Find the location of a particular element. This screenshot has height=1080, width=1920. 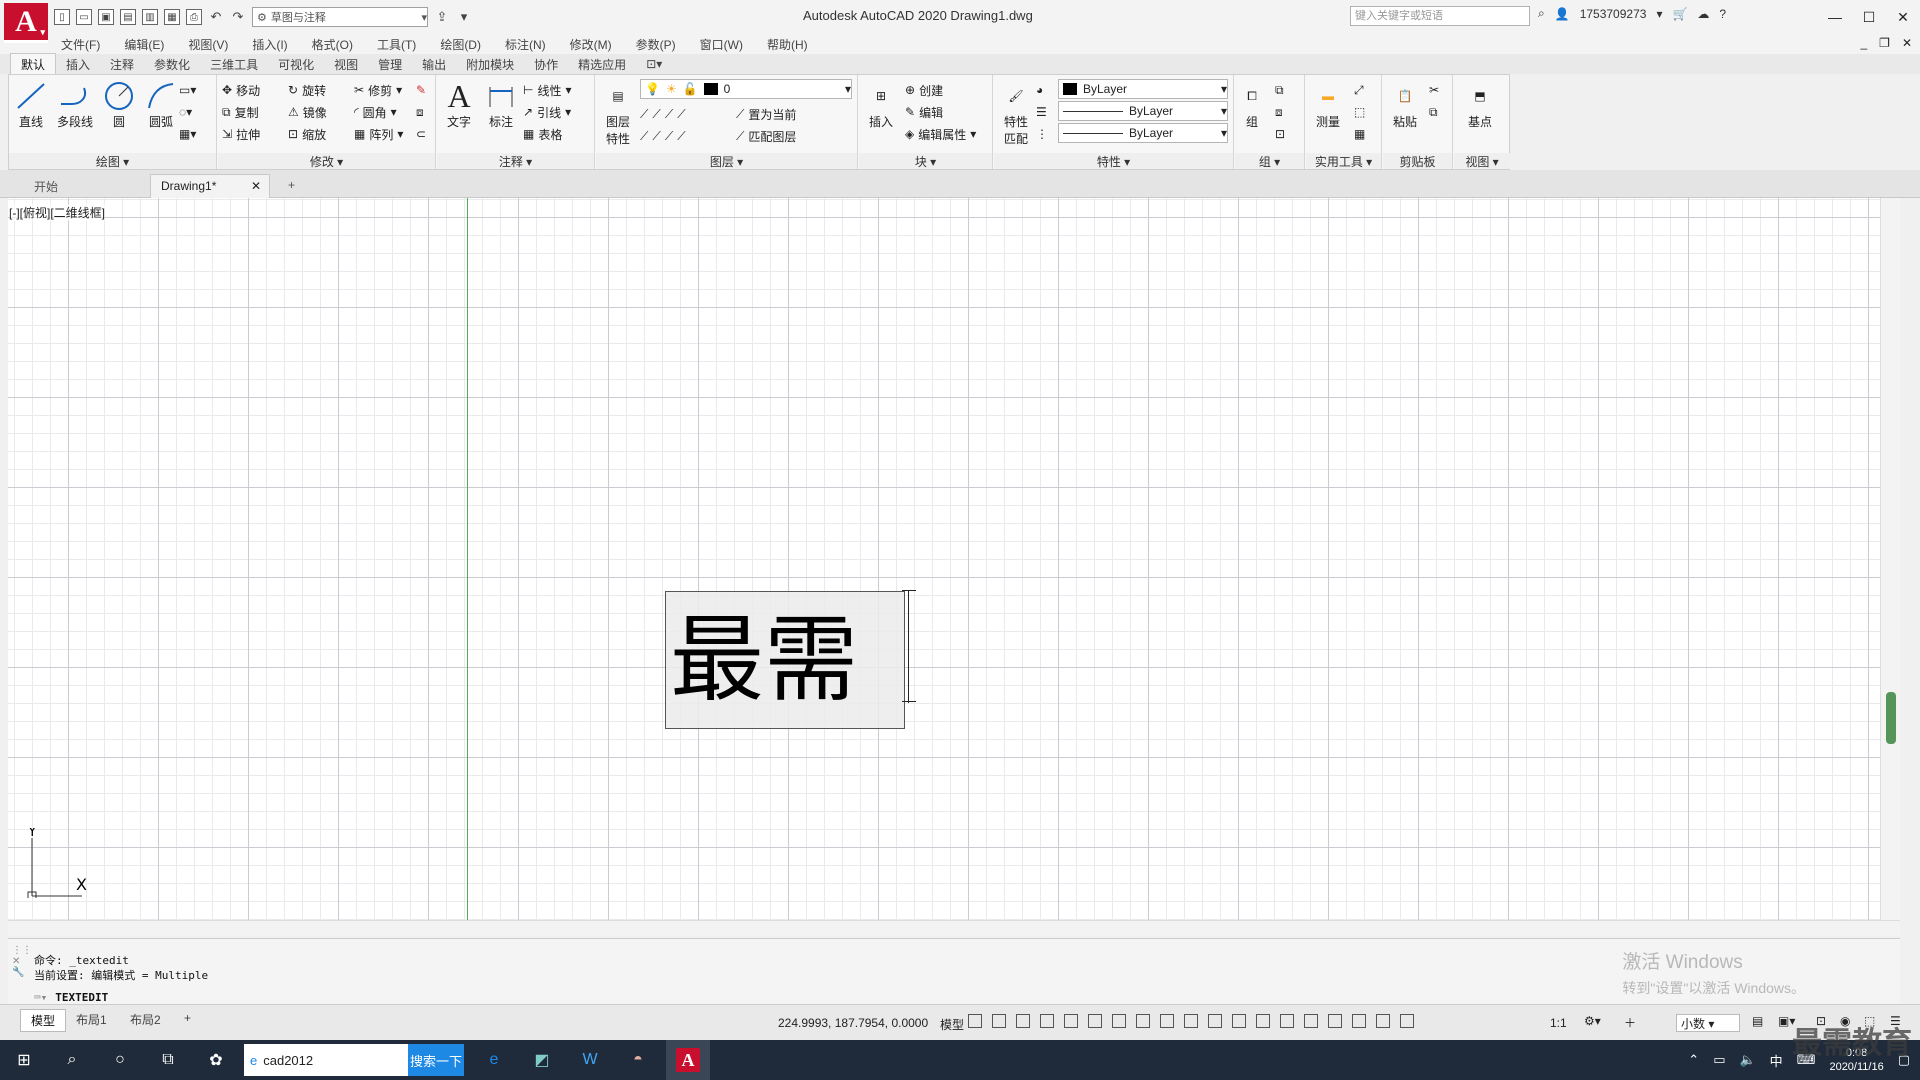

layer-thaw-icon: ⟋ is located at coordinates (669, 136).